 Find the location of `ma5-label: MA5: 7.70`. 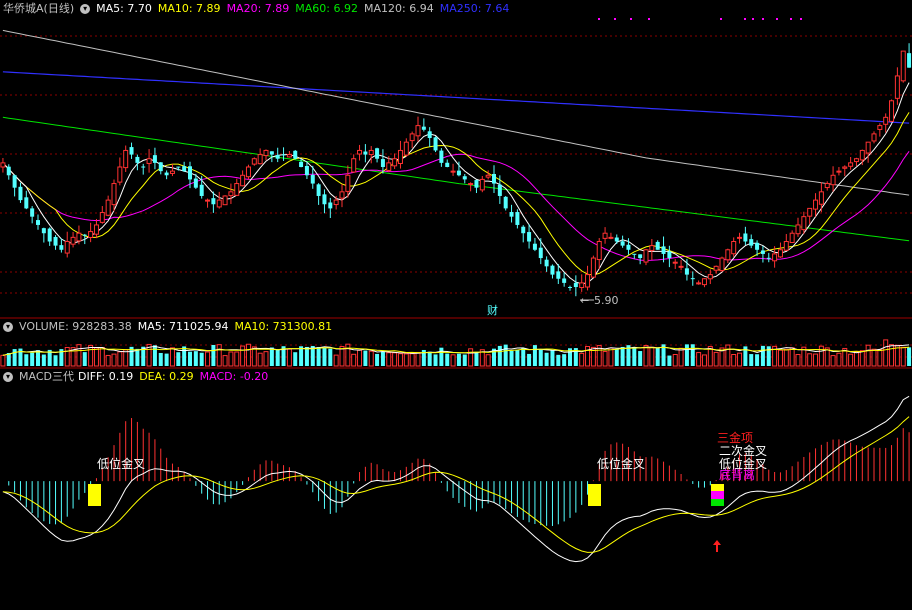

ma5-label: MA5: 7.70 is located at coordinates (124, 8).